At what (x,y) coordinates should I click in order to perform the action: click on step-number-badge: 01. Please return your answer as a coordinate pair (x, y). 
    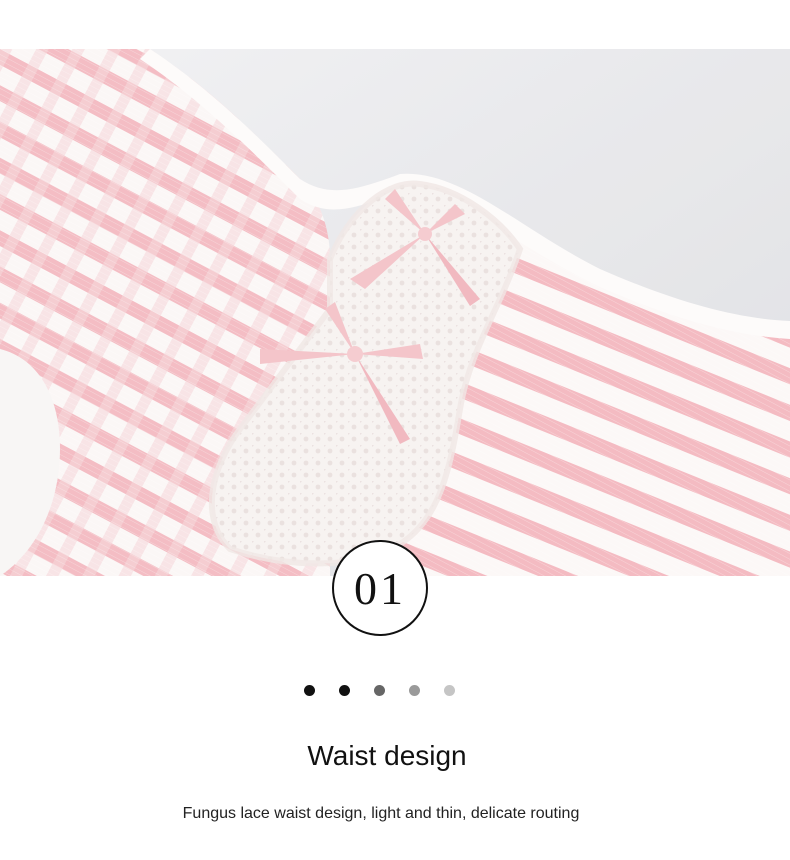
    Looking at the image, I should click on (380, 588).